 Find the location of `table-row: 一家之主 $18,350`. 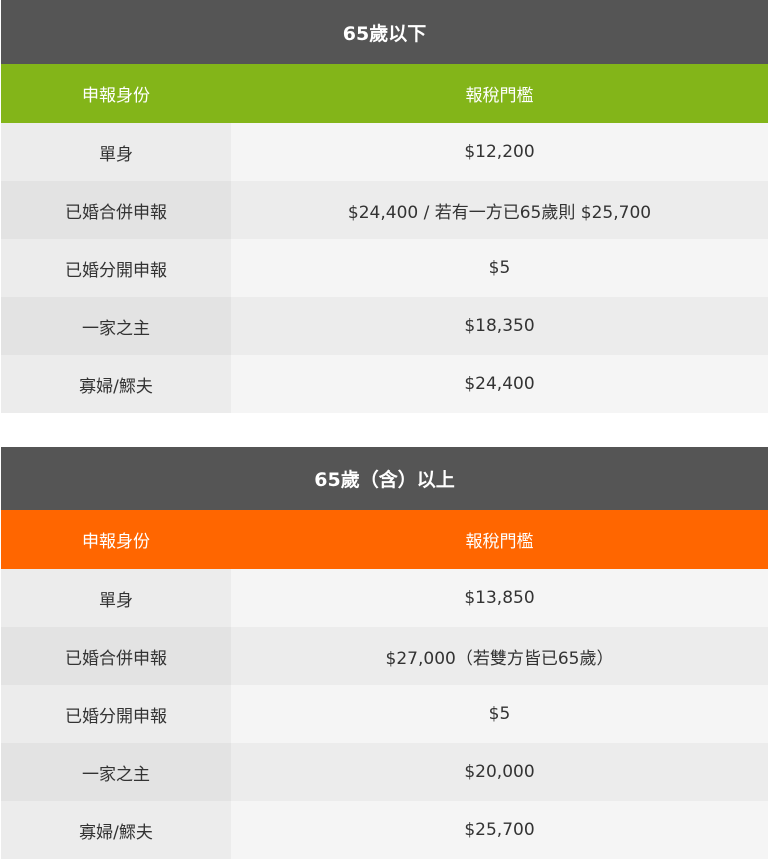

table-row: 一家之主 $18,350 is located at coordinates (384, 326).